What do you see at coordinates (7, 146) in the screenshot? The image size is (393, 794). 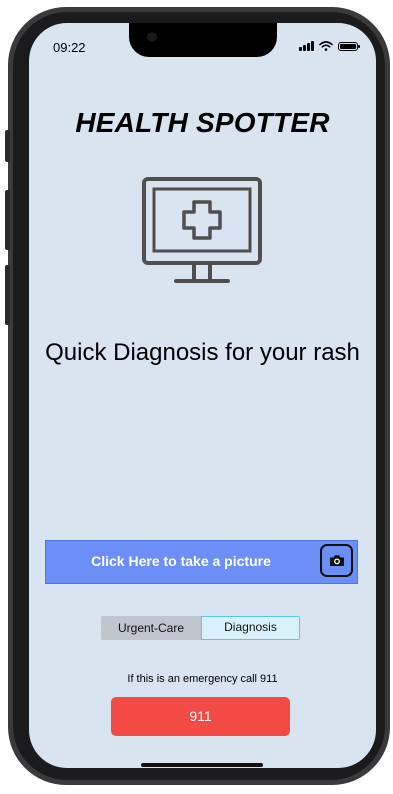 I see `mute-switch` at bounding box center [7, 146].